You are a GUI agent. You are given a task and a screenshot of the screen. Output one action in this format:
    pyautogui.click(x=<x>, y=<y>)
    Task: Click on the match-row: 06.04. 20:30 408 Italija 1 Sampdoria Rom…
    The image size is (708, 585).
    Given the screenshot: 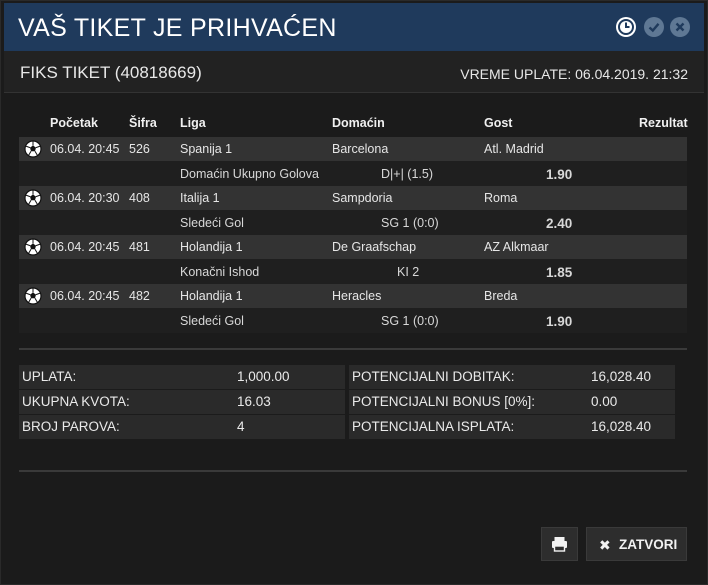 What is the action you would take?
    pyautogui.click(x=353, y=210)
    